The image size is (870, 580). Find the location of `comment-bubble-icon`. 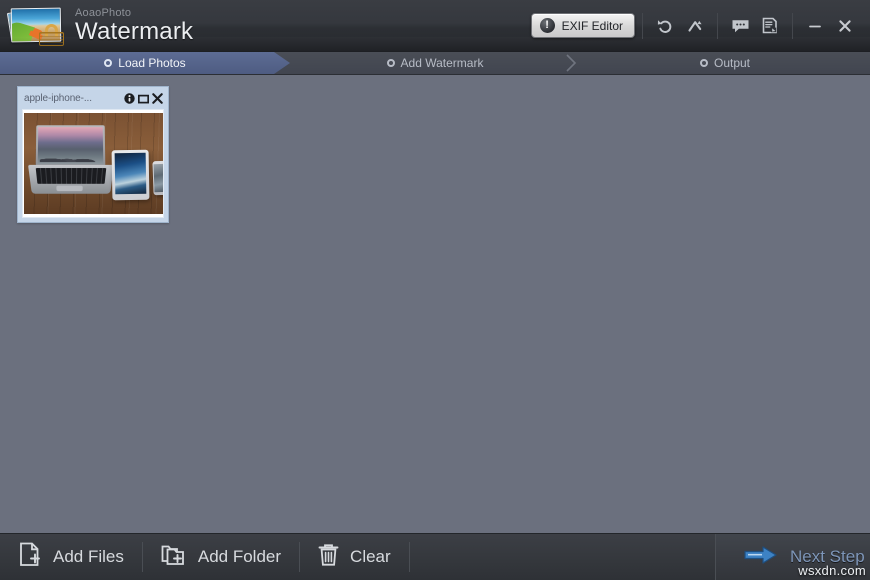

comment-bubble-icon is located at coordinates (740, 26).